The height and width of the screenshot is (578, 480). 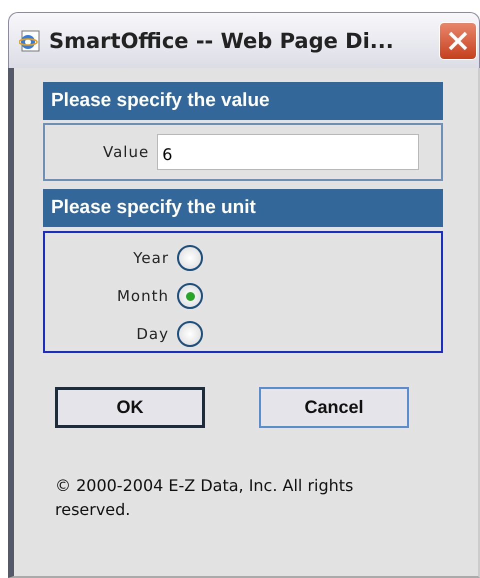 What do you see at coordinates (126, 152) in the screenshot?
I see `field-label: Value` at bounding box center [126, 152].